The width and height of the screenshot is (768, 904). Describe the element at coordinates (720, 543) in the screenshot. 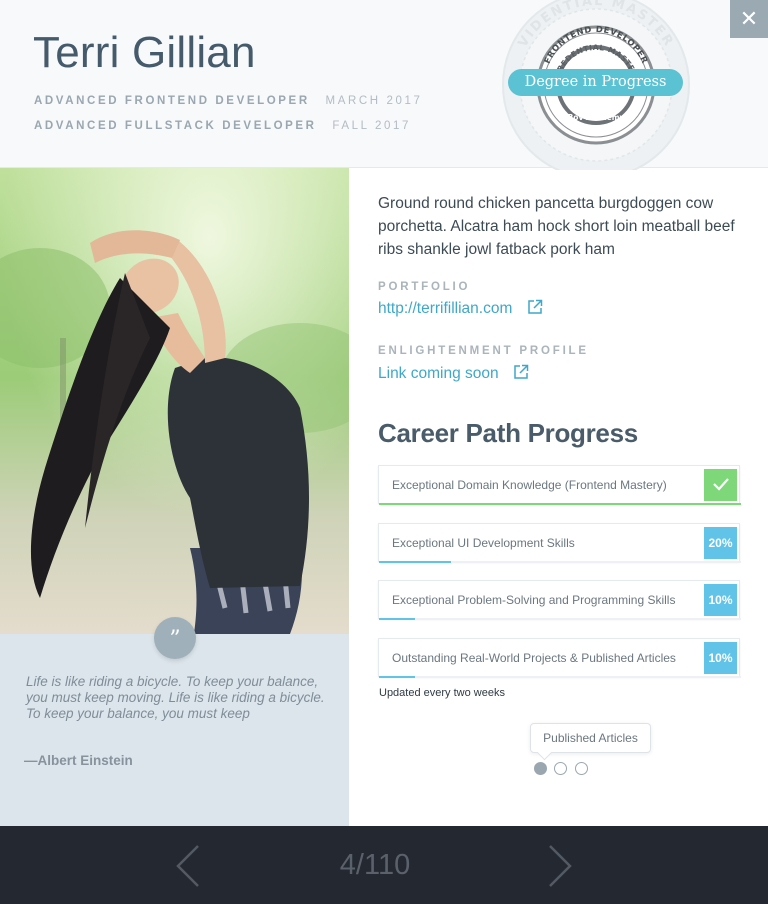

I see `skill-percent-badge: 20%` at that location.